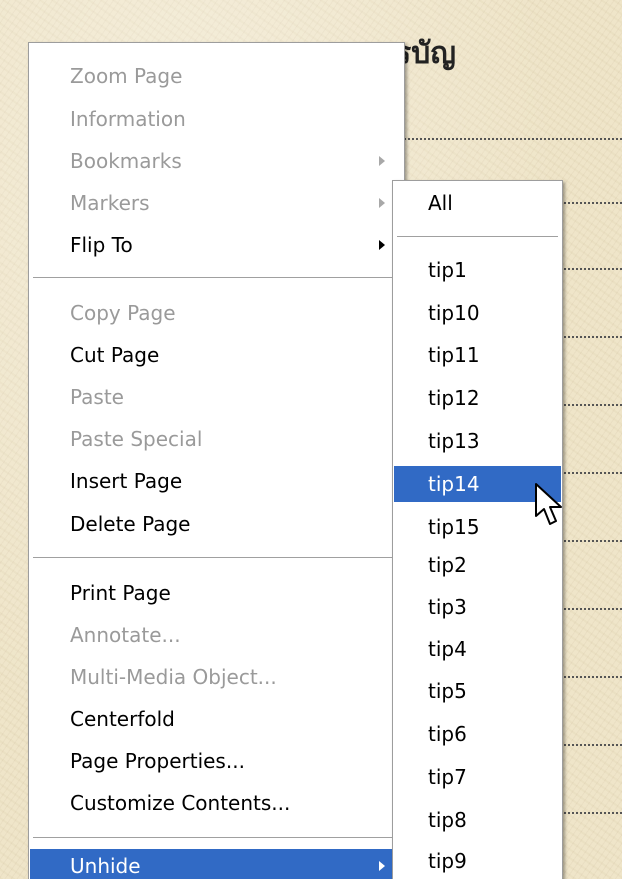 The width and height of the screenshot is (622, 879). What do you see at coordinates (447, 565) in the screenshot?
I see `submenu-item-label: tip2` at bounding box center [447, 565].